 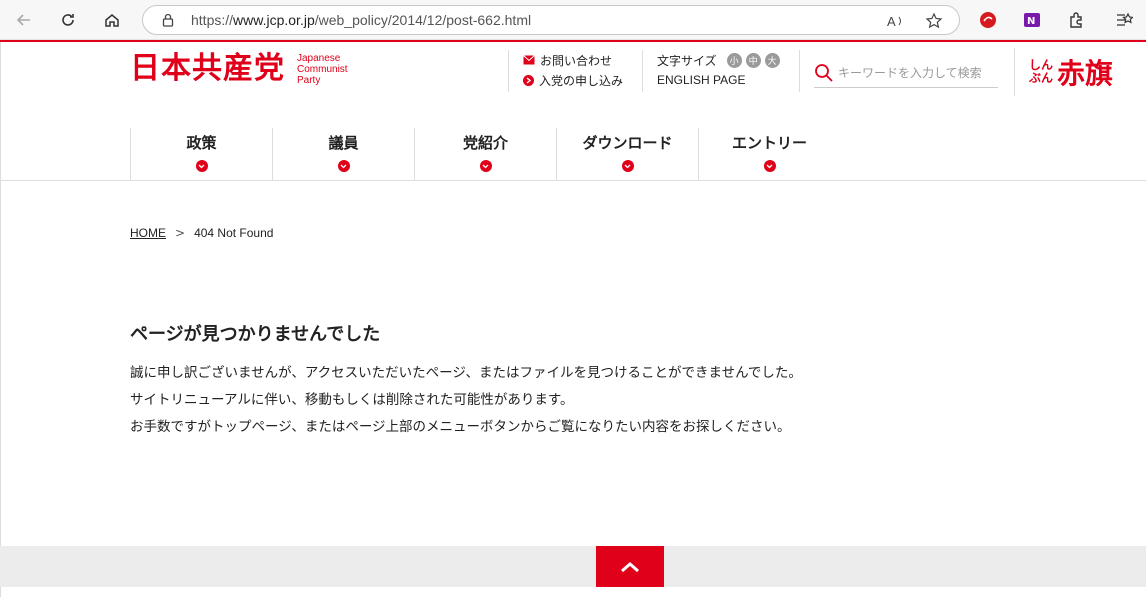 I want to click on home-icon, so click(x=112, y=20).